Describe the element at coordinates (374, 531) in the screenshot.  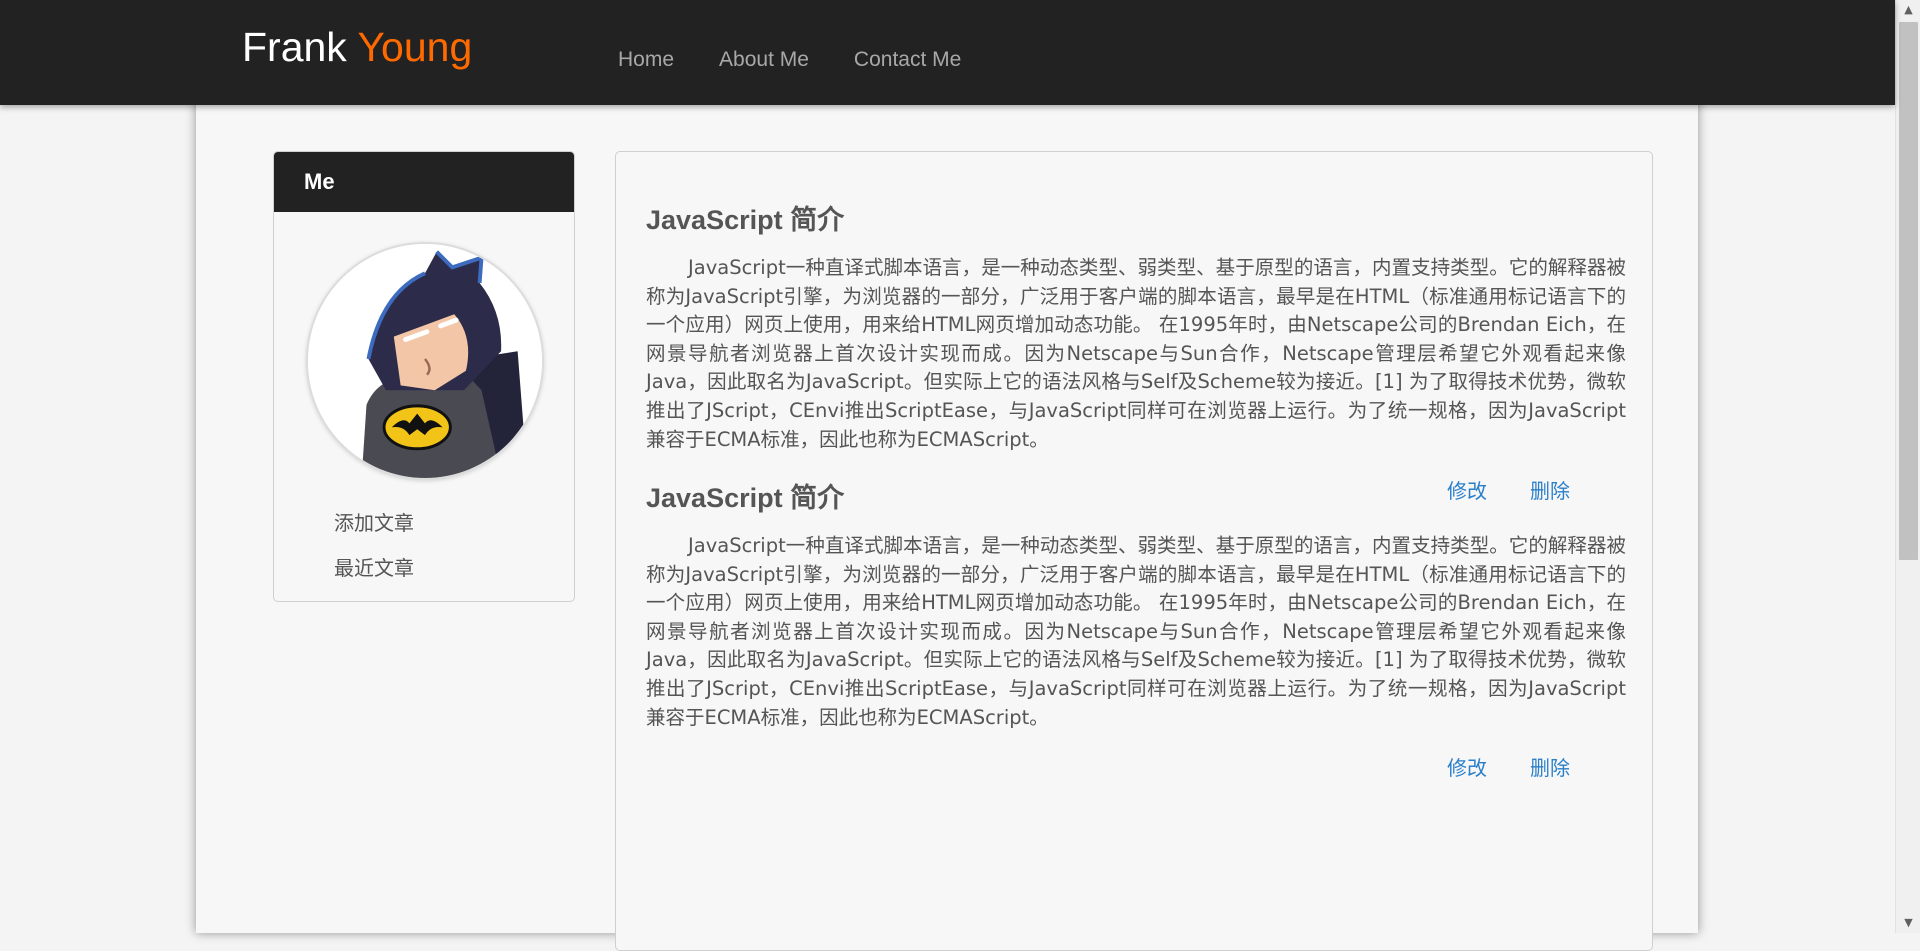
I see `add-article-link: 添加文章` at that location.